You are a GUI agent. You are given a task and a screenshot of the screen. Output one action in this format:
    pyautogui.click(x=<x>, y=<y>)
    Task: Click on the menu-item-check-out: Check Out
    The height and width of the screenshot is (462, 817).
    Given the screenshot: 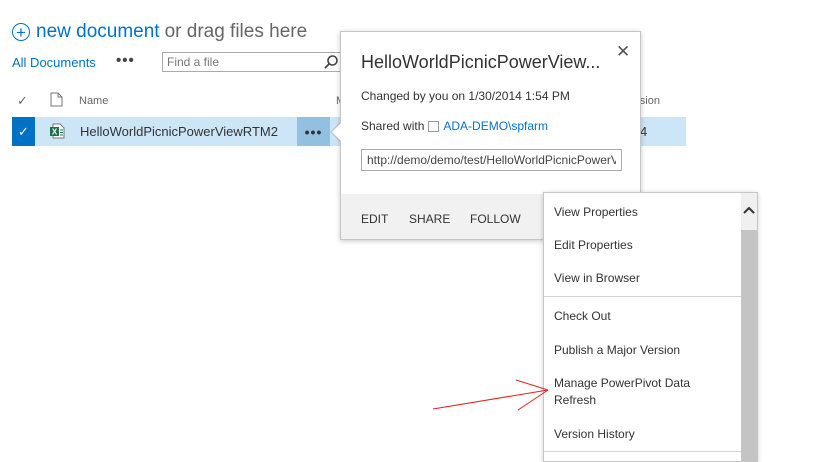 What is the action you would take?
    pyautogui.click(x=644, y=316)
    